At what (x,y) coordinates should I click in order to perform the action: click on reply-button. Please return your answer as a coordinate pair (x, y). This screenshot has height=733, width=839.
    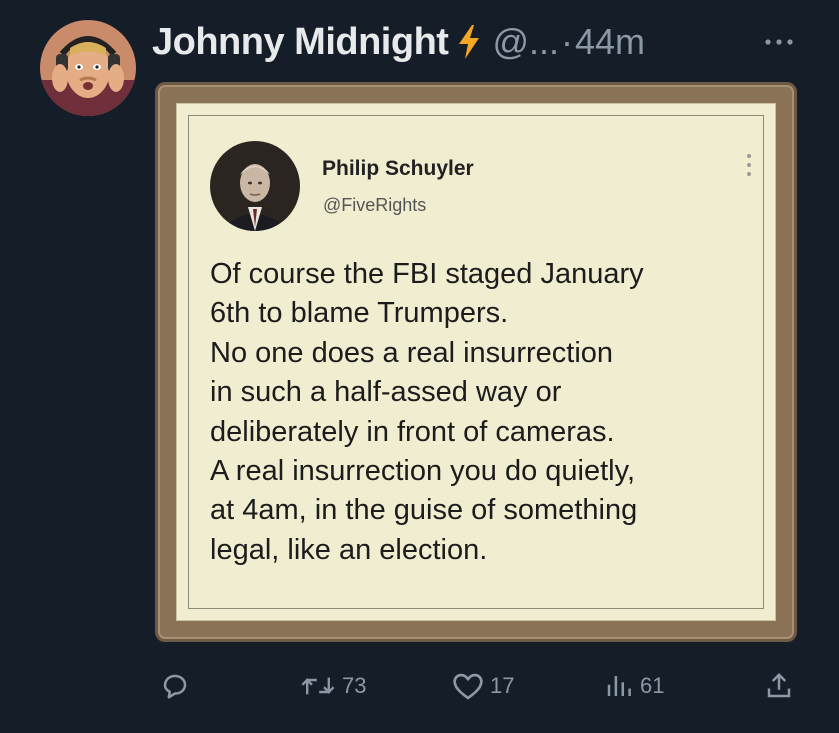
    Looking at the image, I should click on (175, 686).